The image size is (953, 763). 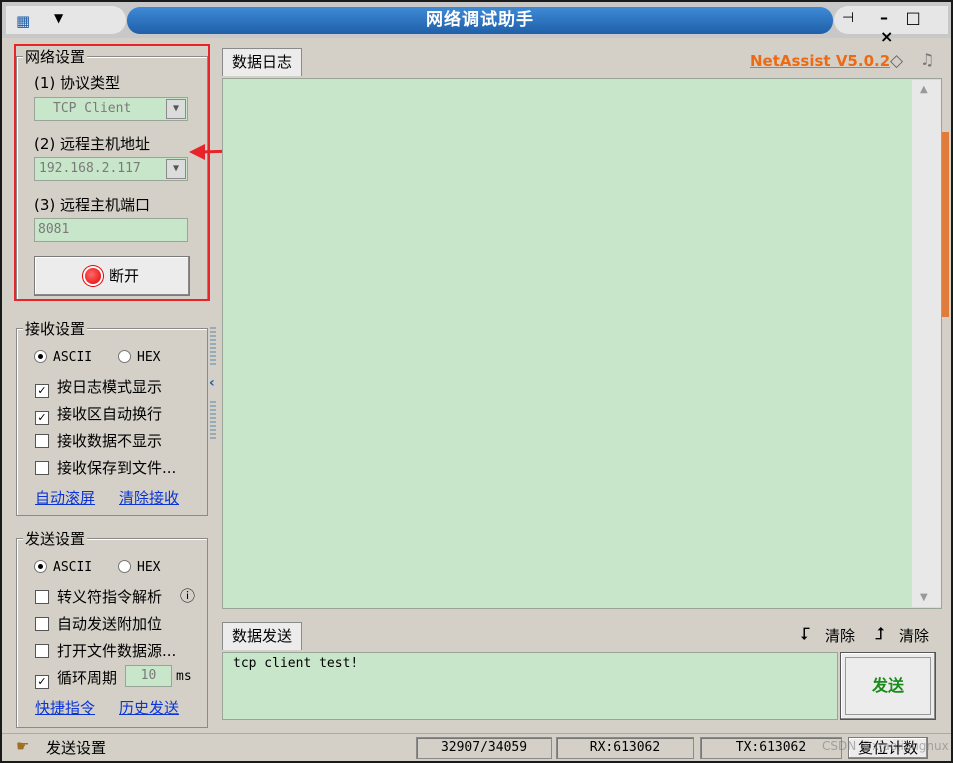 What do you see at coordinates (149, 497) in the screenshot?
I see `clear-receive-link: 清除接收` at bounding box center [149, 497].